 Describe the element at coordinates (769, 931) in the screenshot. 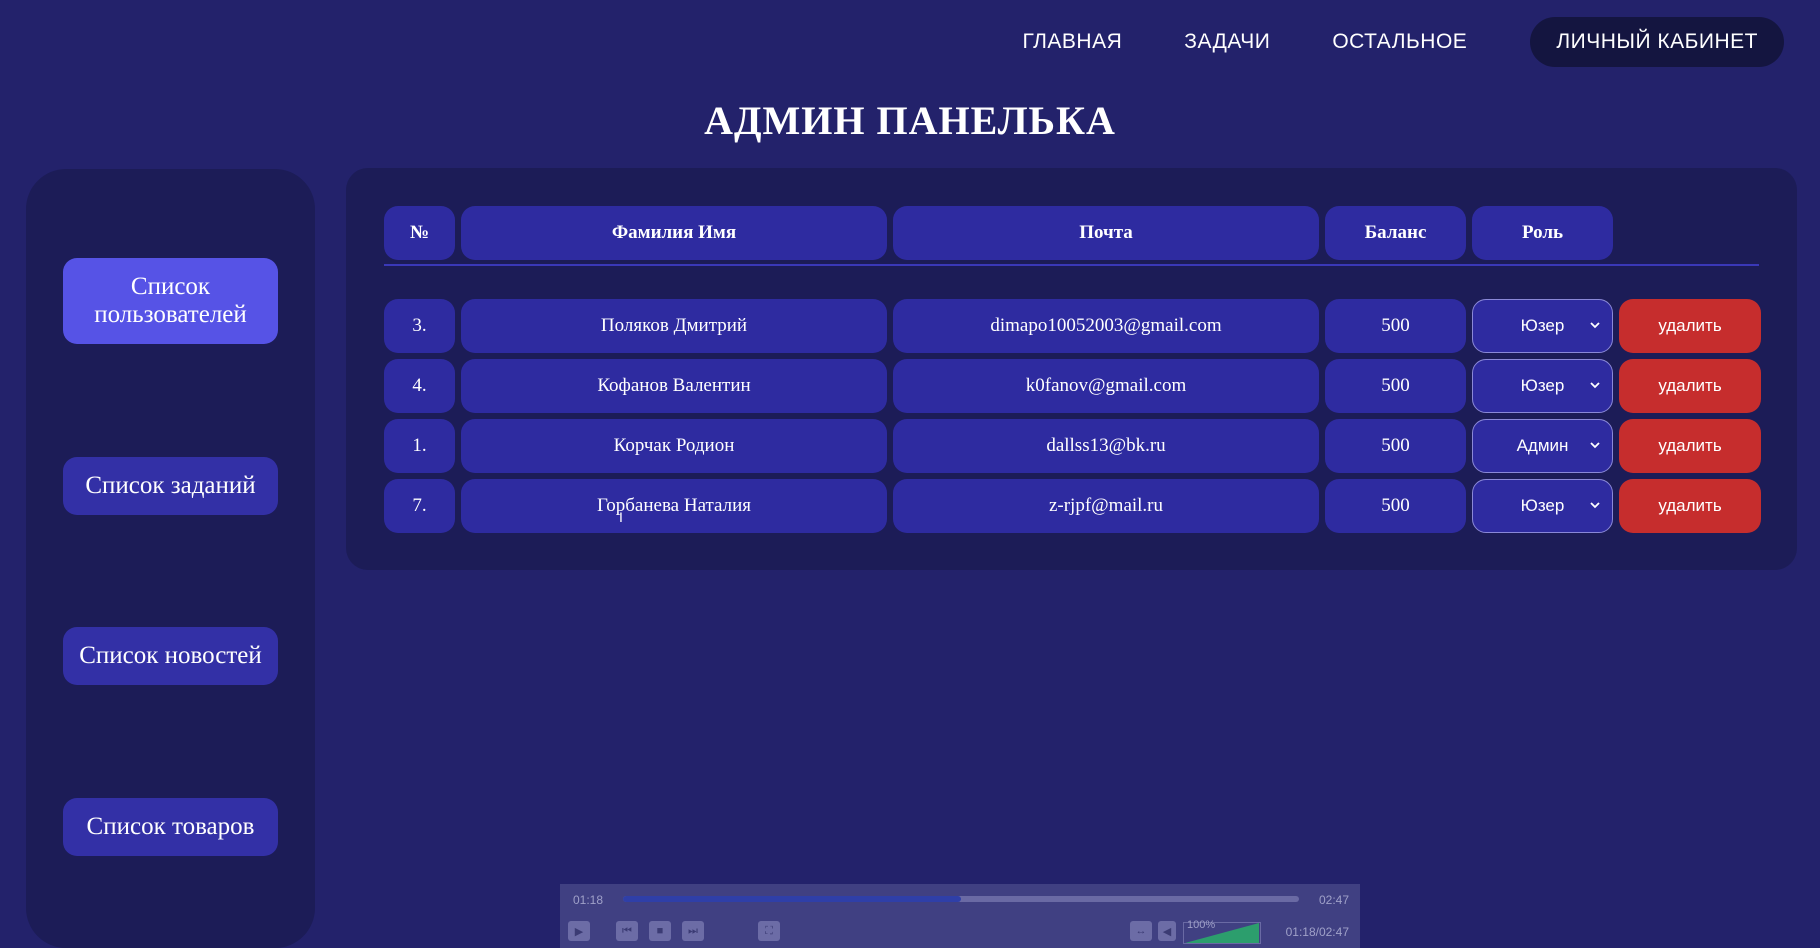

I see `fullscreen-icon: ⛶` at that location.